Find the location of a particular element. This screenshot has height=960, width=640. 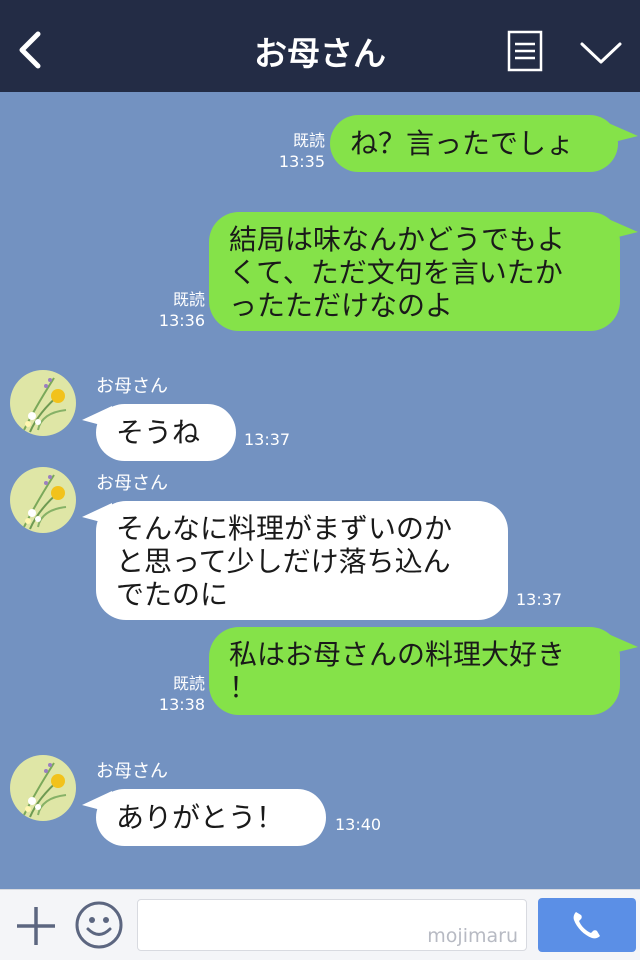

phone-icon is located at coordinates (586, 925).